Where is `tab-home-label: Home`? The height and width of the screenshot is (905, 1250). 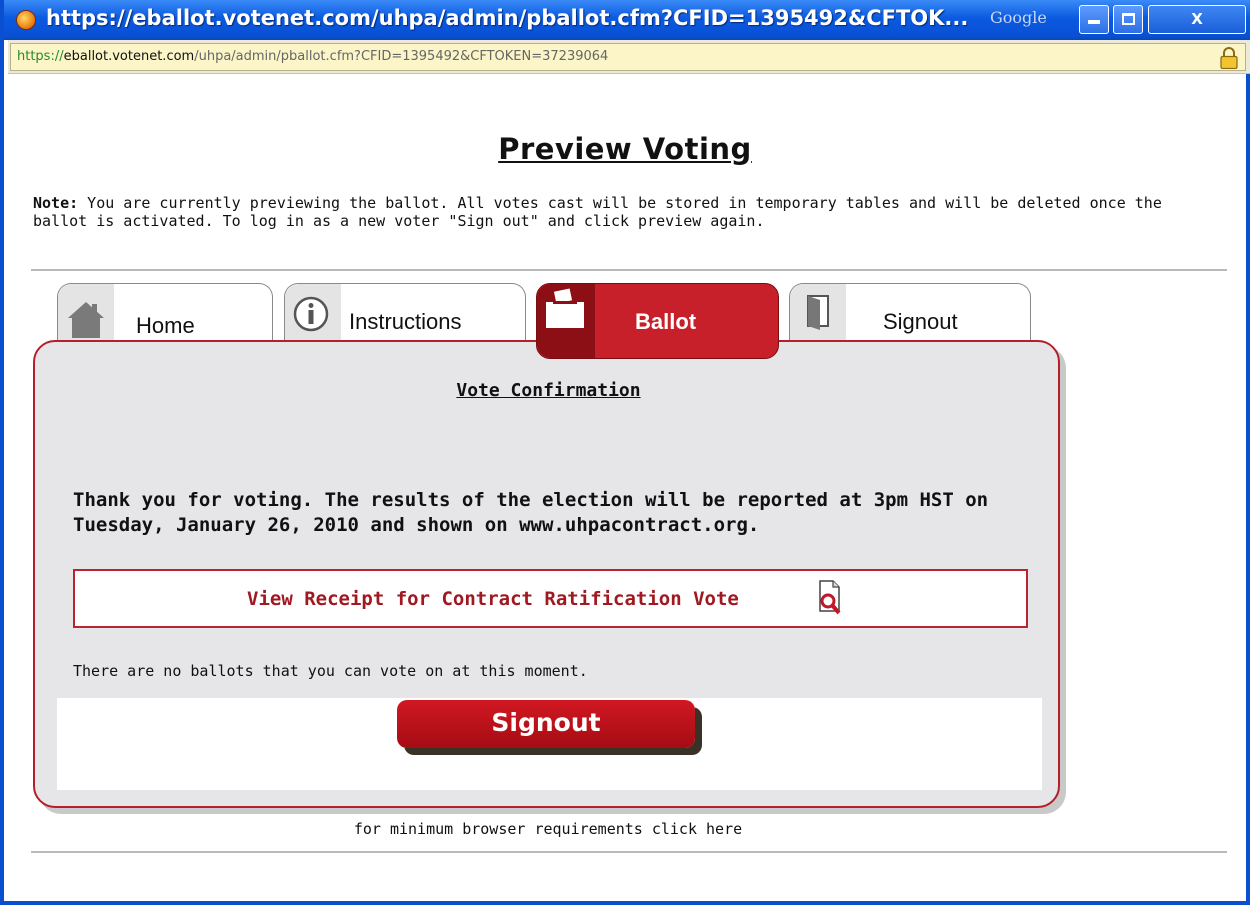 tab-home-label: Home is located at coordinates (165, 325).